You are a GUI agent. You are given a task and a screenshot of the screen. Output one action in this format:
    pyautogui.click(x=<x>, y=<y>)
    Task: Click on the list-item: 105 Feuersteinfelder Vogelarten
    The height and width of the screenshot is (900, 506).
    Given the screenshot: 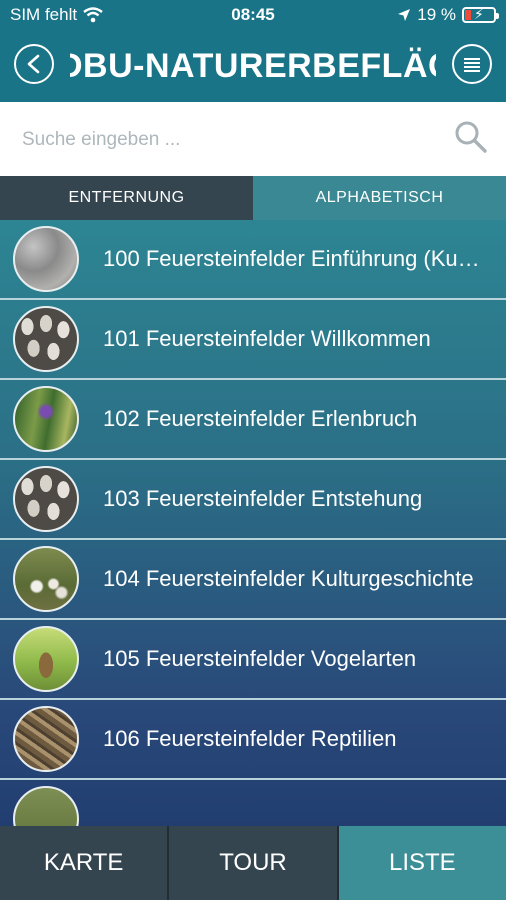 What is the action you would take?
    pyautogui.click(x=253, y=660)
    